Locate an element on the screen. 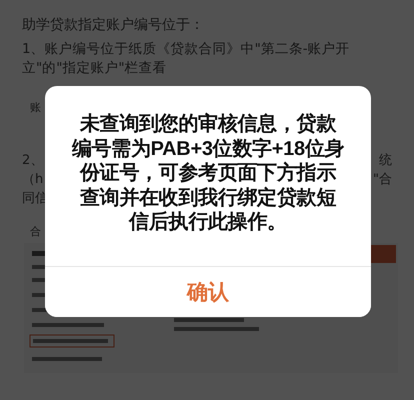 The height and width of the screenshot is (400, 414). instruction-text: 1、账户编号位于纸质《贷款合同》中"第二条-账户开立"的"指定账户"栏查看 is located at coordinates (186, 59).